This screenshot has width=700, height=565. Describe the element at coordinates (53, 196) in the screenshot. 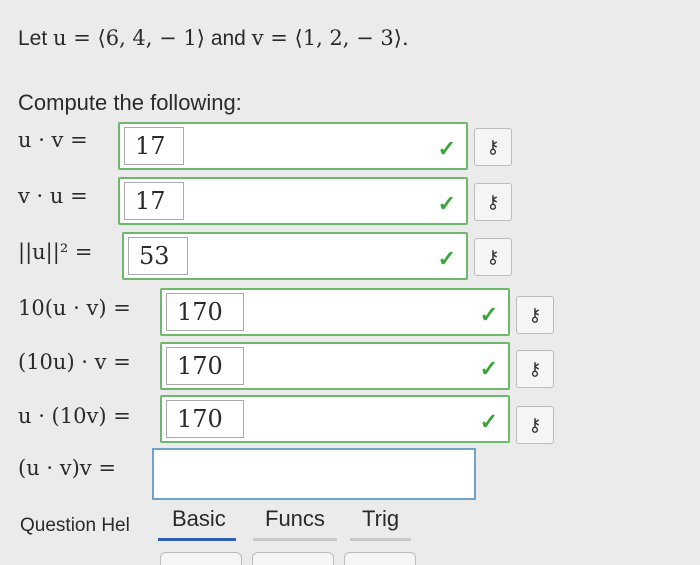

I see `row-label-dot-vu: v · u =` at that location.